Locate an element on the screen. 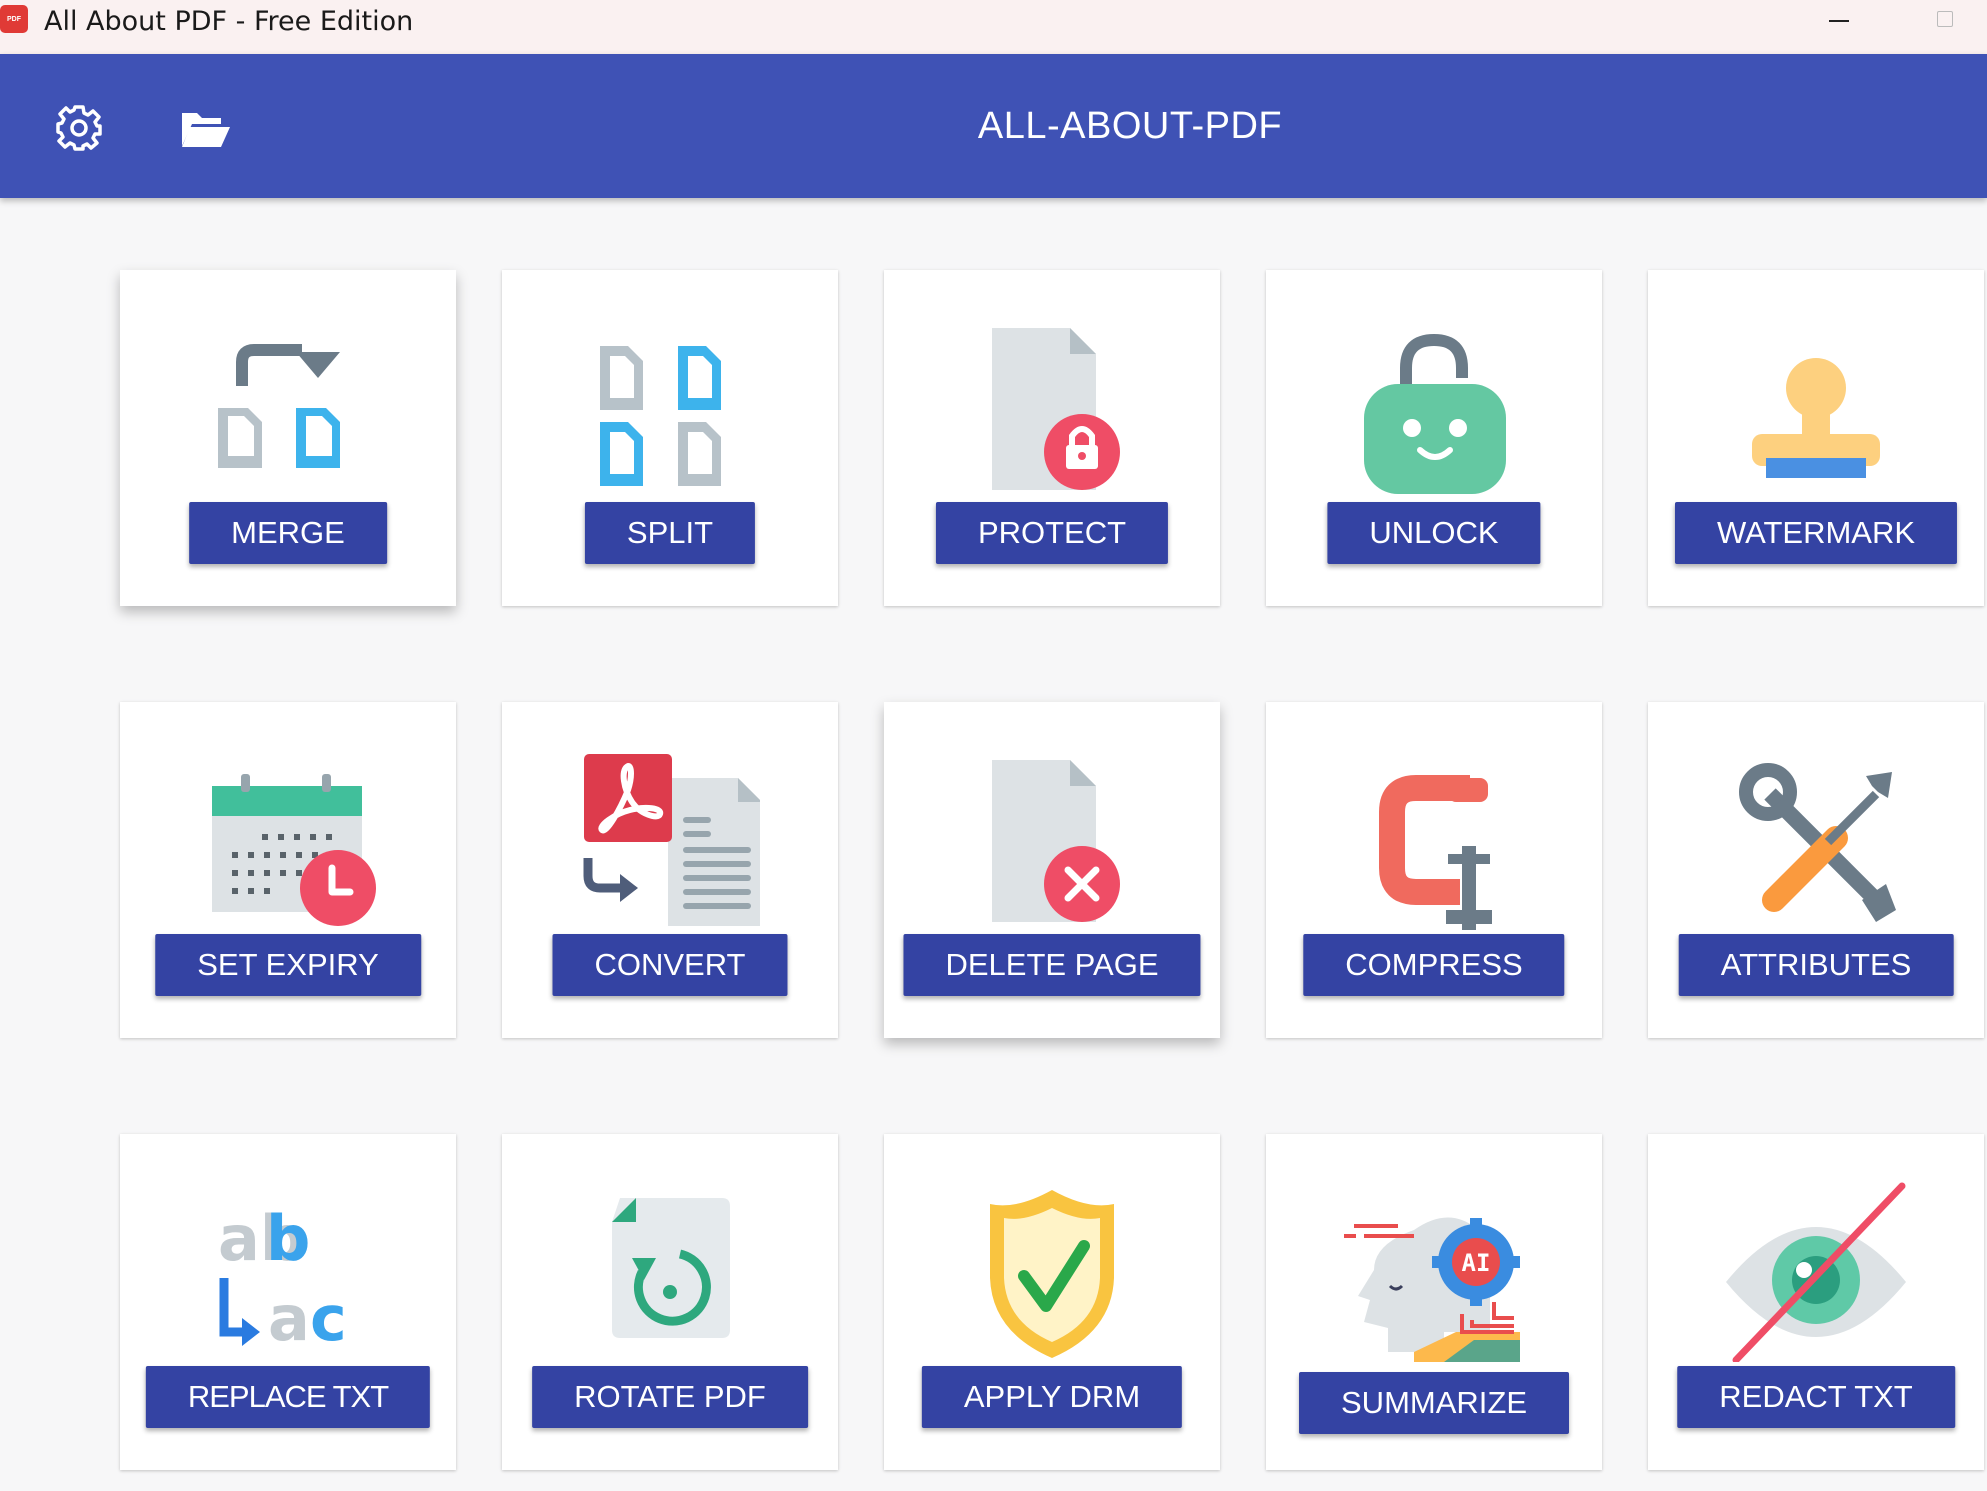  tool-card-merge: MERGE is located at coordinates (288, 438).